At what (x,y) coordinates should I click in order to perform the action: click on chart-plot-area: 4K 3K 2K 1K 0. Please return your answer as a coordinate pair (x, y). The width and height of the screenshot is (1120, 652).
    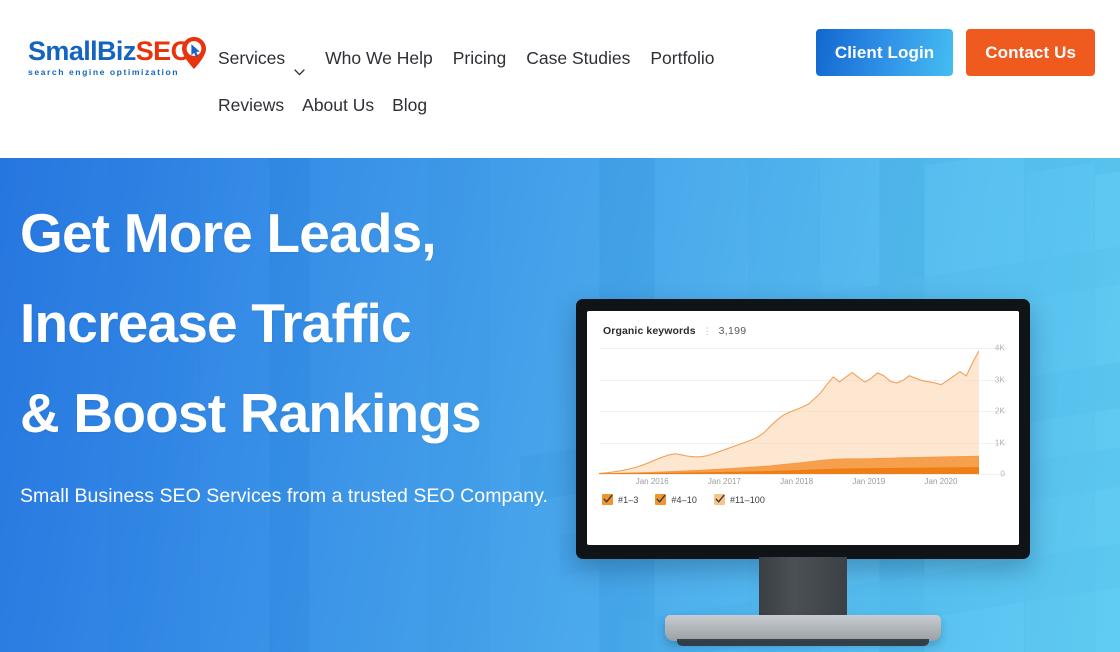
    Looking at the image, I should click on (803, 411).